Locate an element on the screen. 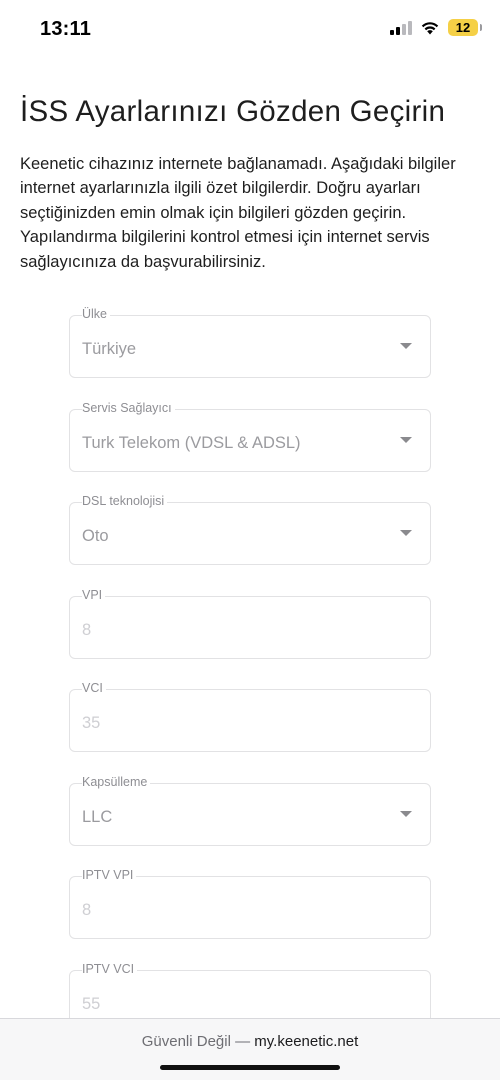 This screenshot has height=1080, width=500. status-bar: 13:11 12 is located at coordinates (250, 28).